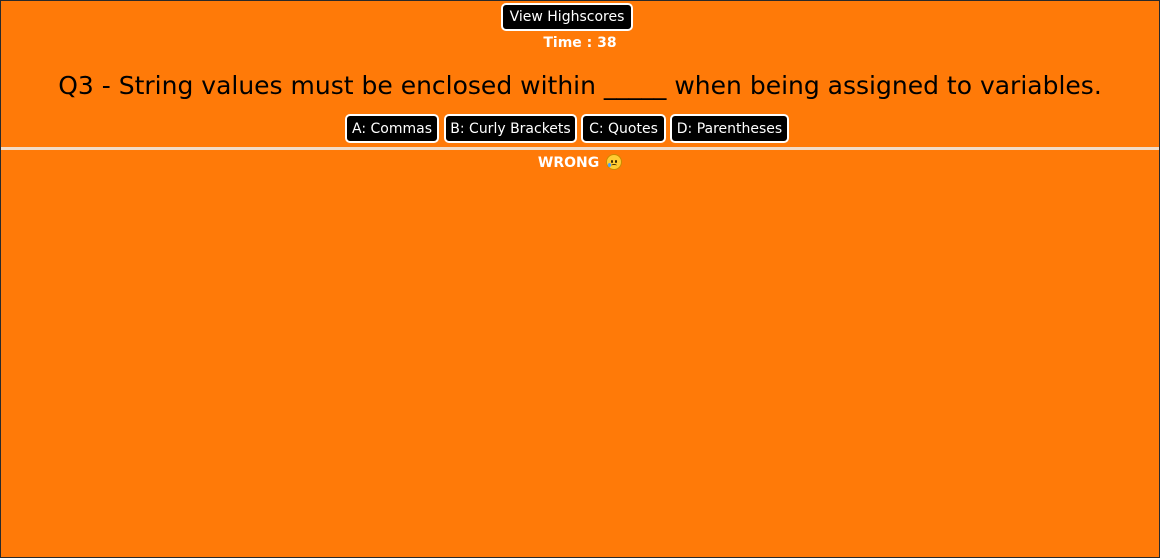 The image size is (1160, 558). What do you see at coordinates (729, 128) in the screenshot?
I see `answer-d-button: D: Parentheses` at bounding box center [729, 128].